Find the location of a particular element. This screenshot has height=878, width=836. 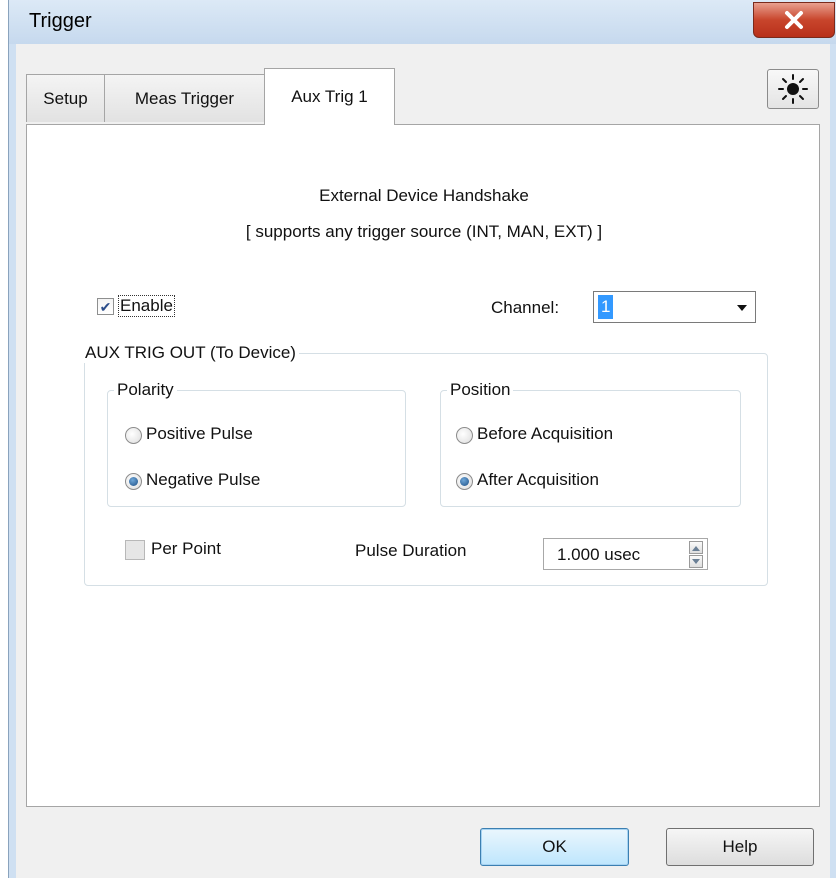

aux-trig-out-legend: AUX TRIG OUT (To Device) is located at coordinates (190, 353).